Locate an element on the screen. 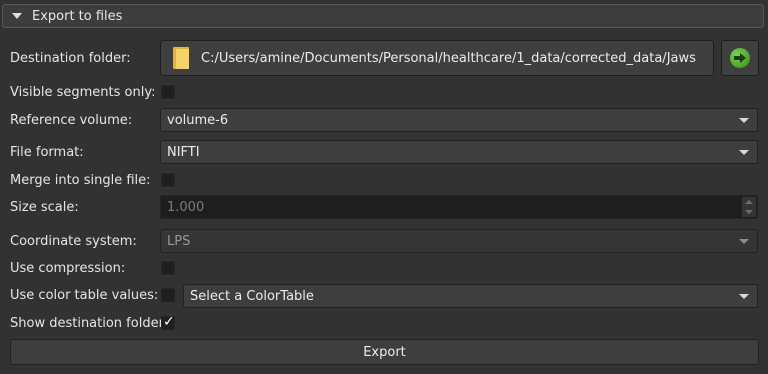 This screenshot has width=768, height=374. export-section-header: Export to files is located at coordinates (383, 16).